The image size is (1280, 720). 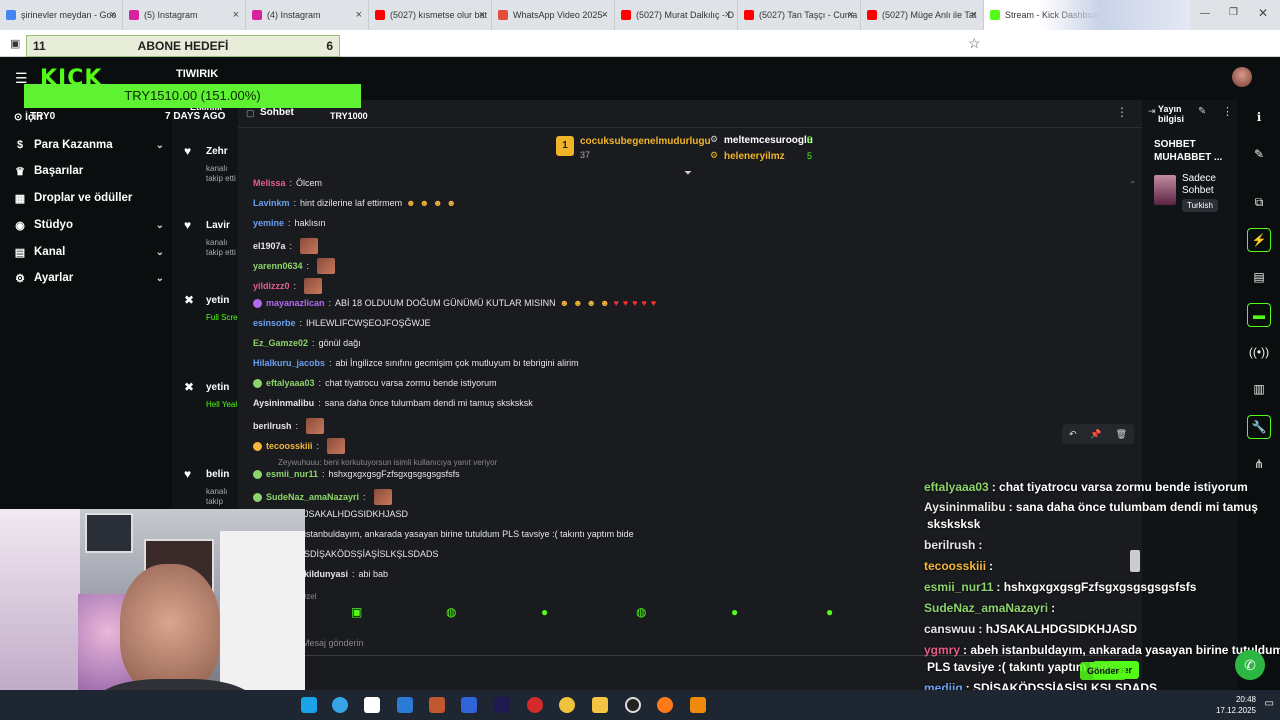 What do you see at coordinates (502, 705) in the screenshot?
I see `premiere-icon` at bounding box center [502, 705].